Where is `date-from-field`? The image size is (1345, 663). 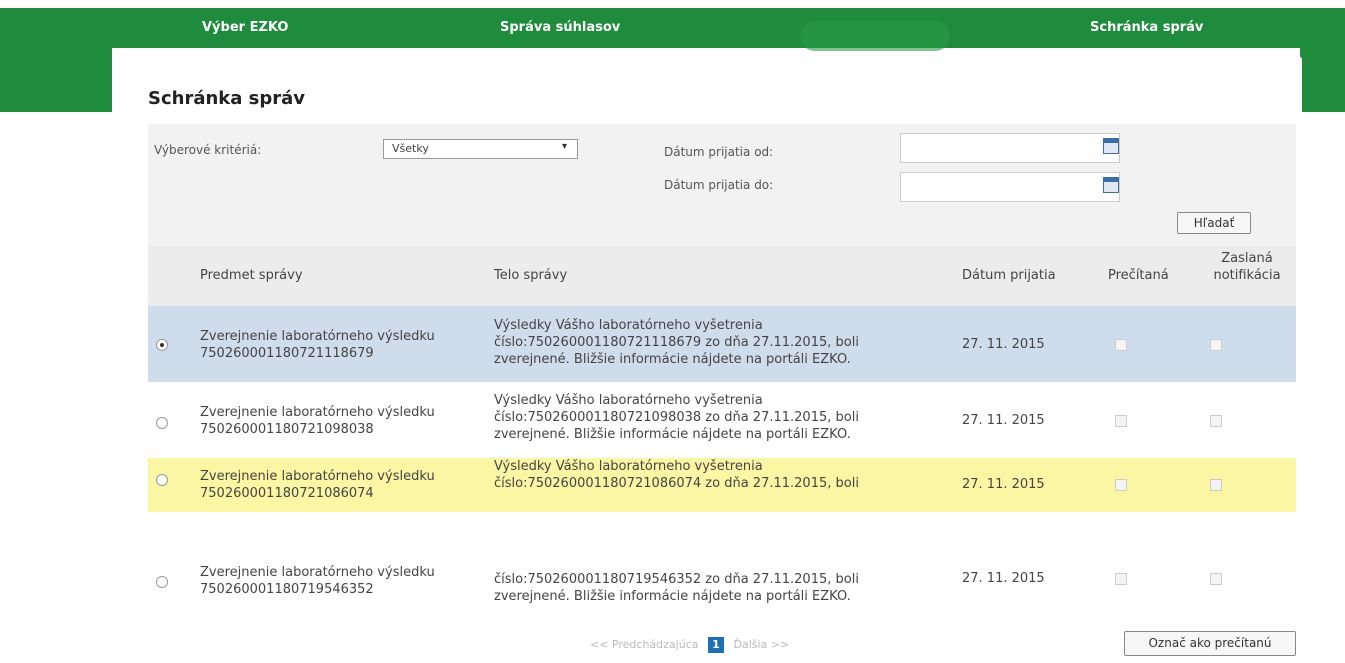 date-from-field is located at coordinates (1010, 148).